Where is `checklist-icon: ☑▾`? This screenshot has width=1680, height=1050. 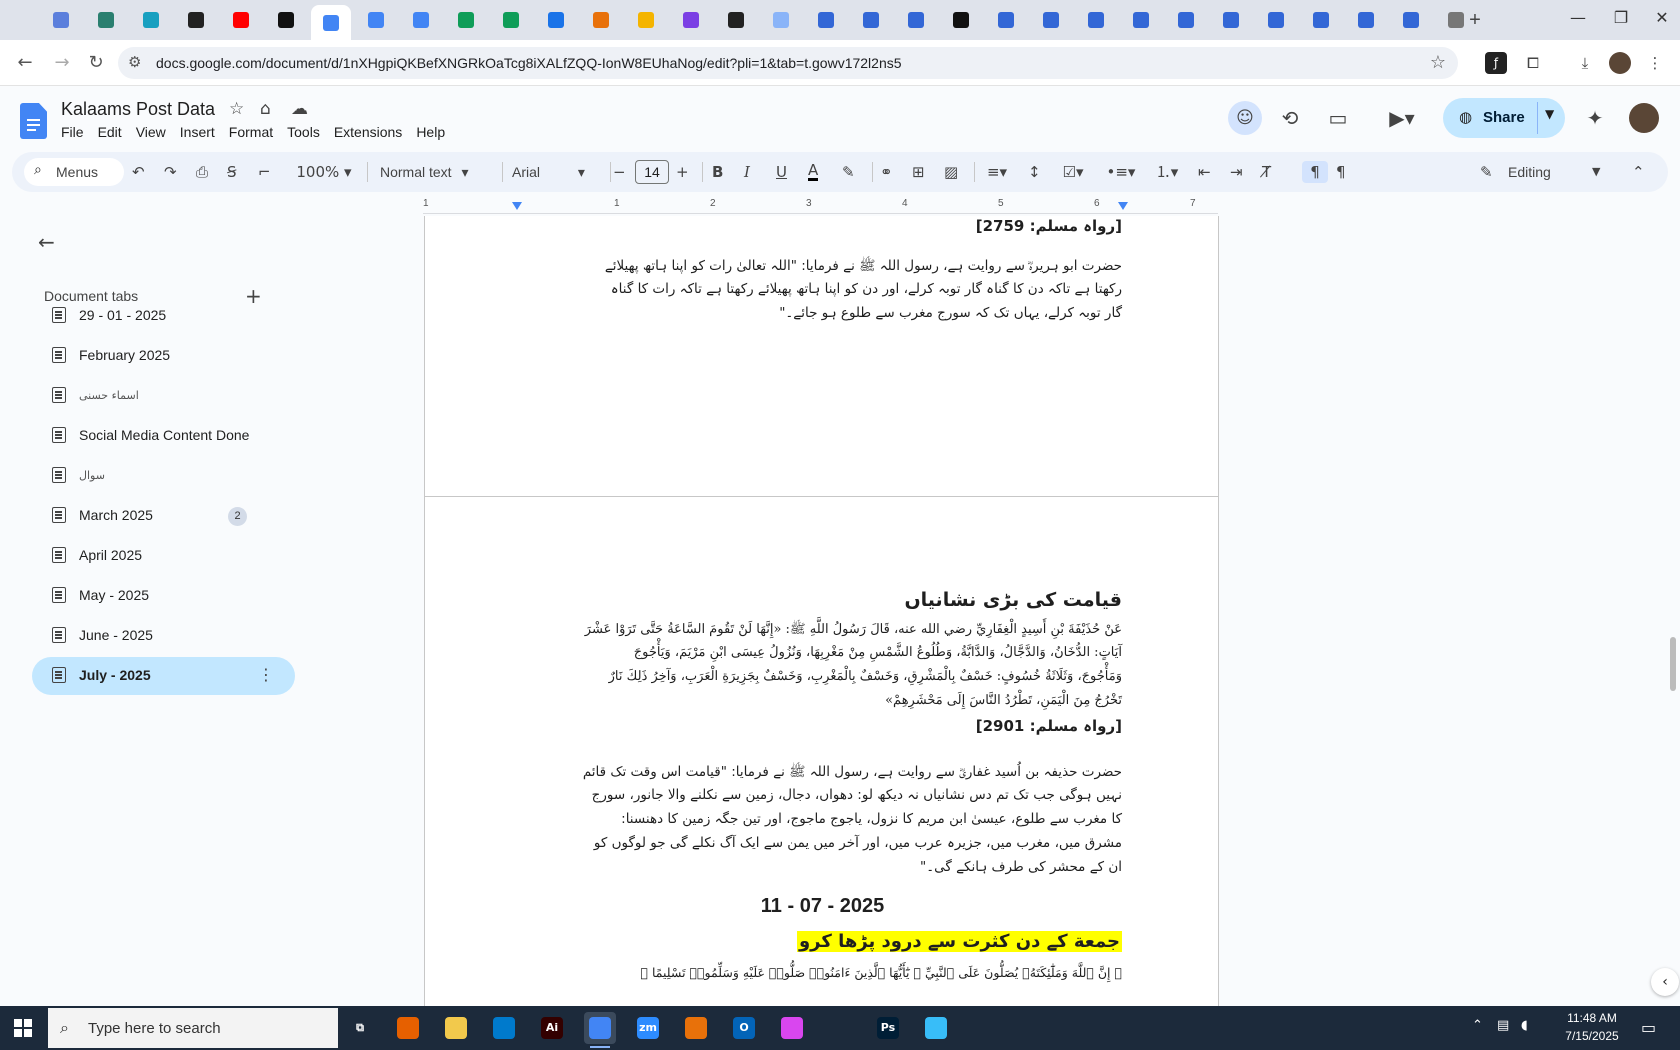
checklist-icon: ☑▾ is located at coordinates (1073, 172).